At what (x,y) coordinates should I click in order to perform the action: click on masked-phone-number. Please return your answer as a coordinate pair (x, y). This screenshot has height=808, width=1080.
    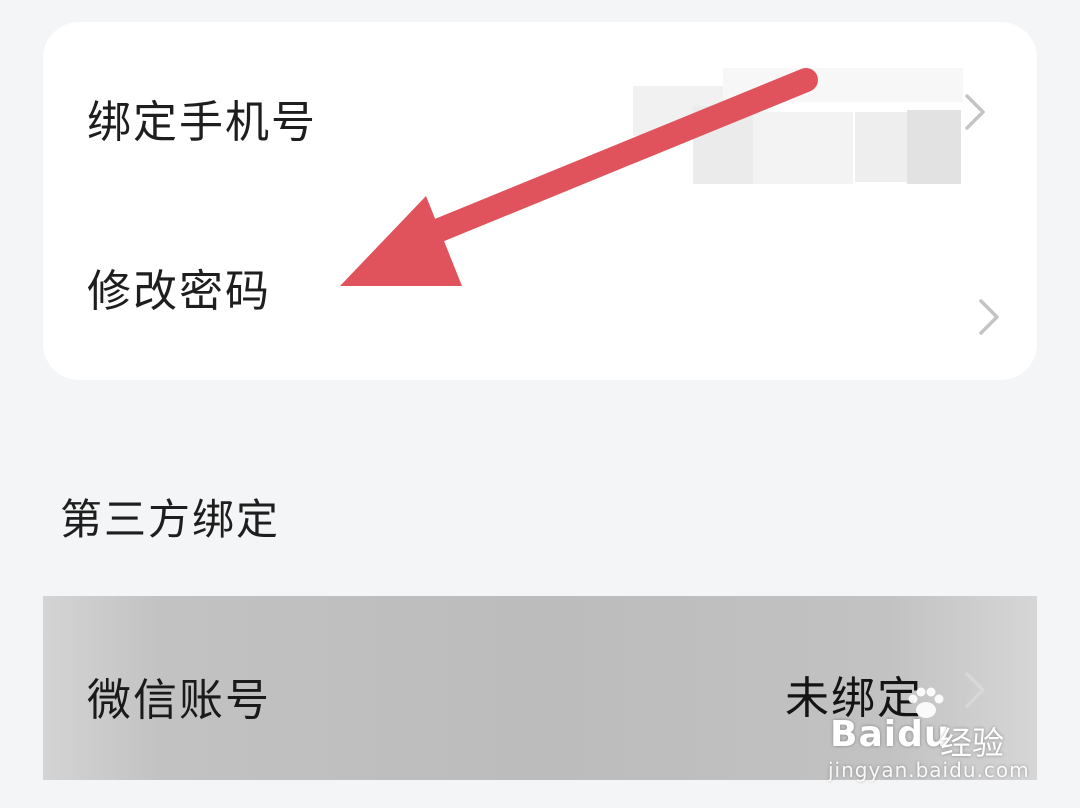
    Looking at the image, I should click on (798, 126).